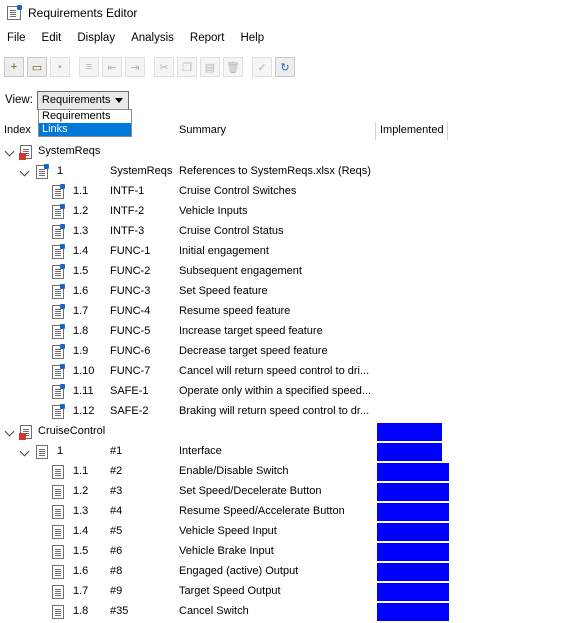  Describe the element at coordinates (152, 38) in the screenshot. I see `menu-analysis: Analysis` at that location.